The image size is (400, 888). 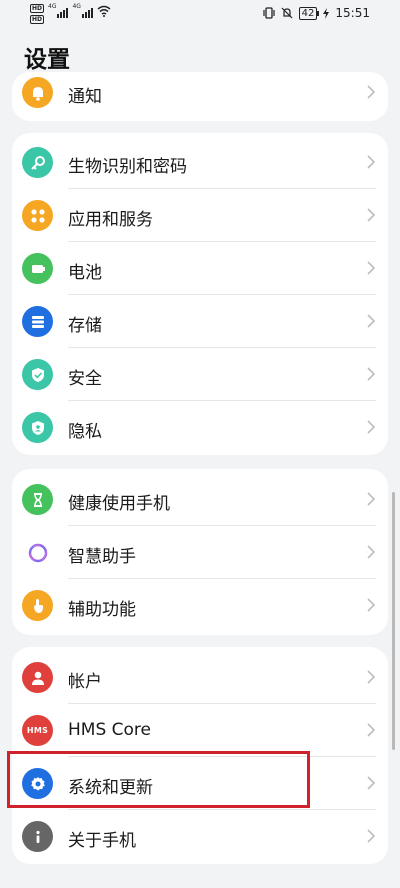 I want to click on info-icon, so click(x=37, y=836).